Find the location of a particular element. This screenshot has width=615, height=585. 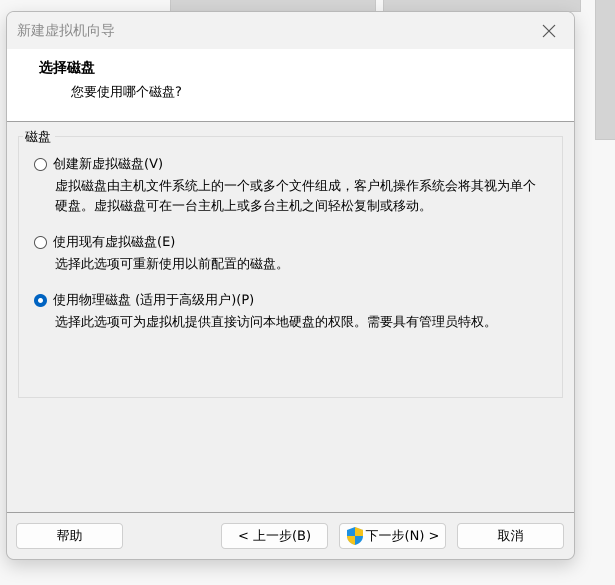

option-description: 选择此选项可为虚拟机提供直接访问本地硬盘的权限。需要具有管理员特权。 is located at coordinates (276, 323).